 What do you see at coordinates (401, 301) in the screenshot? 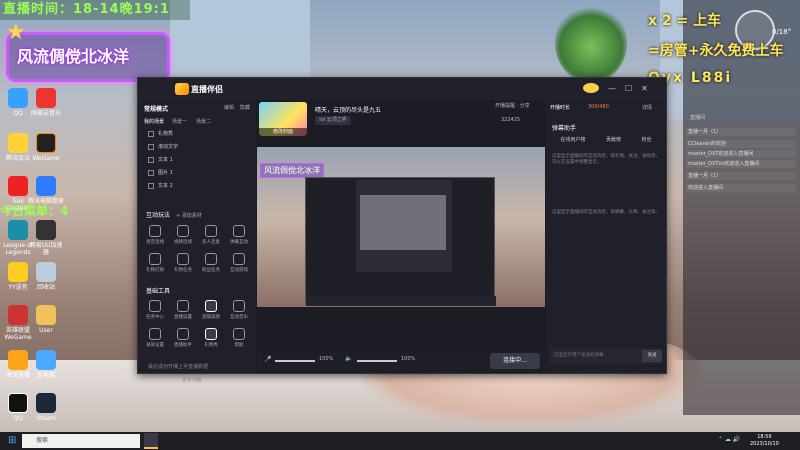
I see `preview-inner-bar` at bounding box center [401, 301].